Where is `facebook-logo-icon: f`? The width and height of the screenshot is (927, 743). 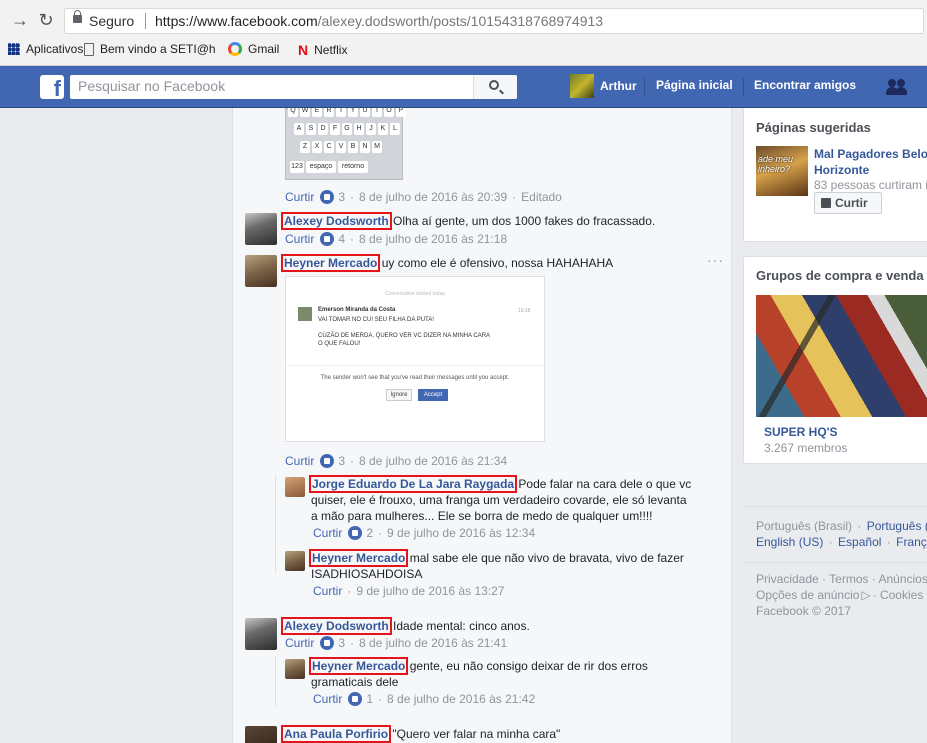
facebook-logo-icon: f is located at coordinates (52, 87).